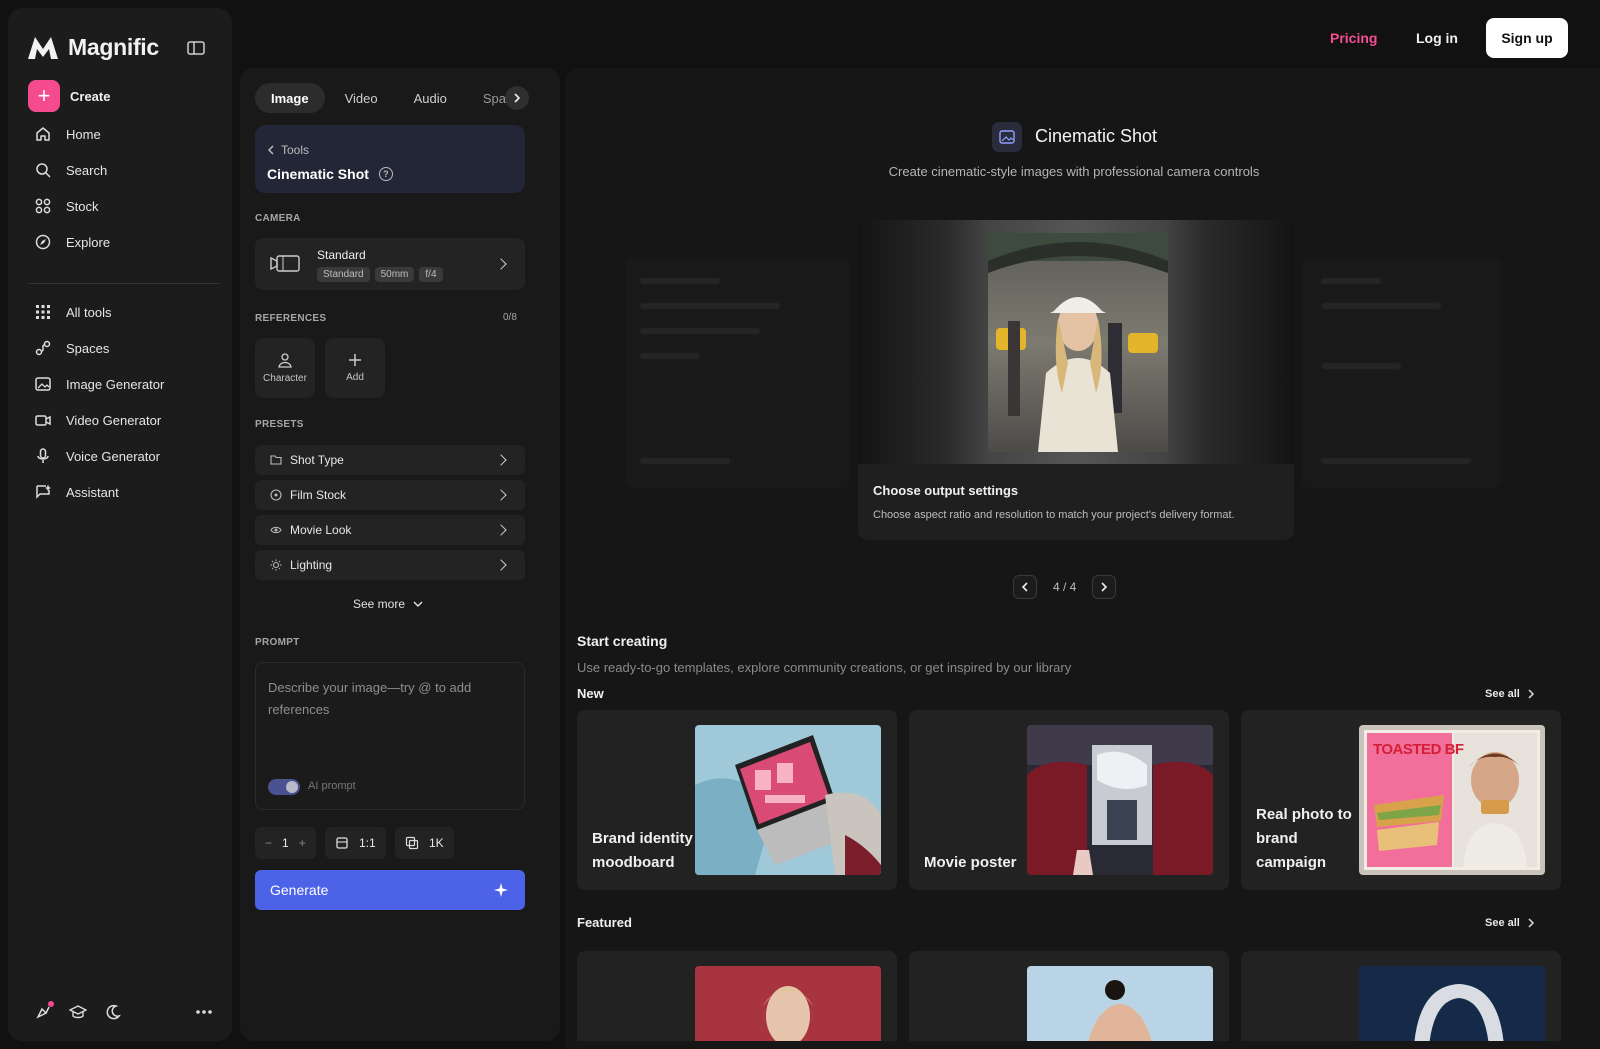  I want to click on person-icon, so click(285, 360).